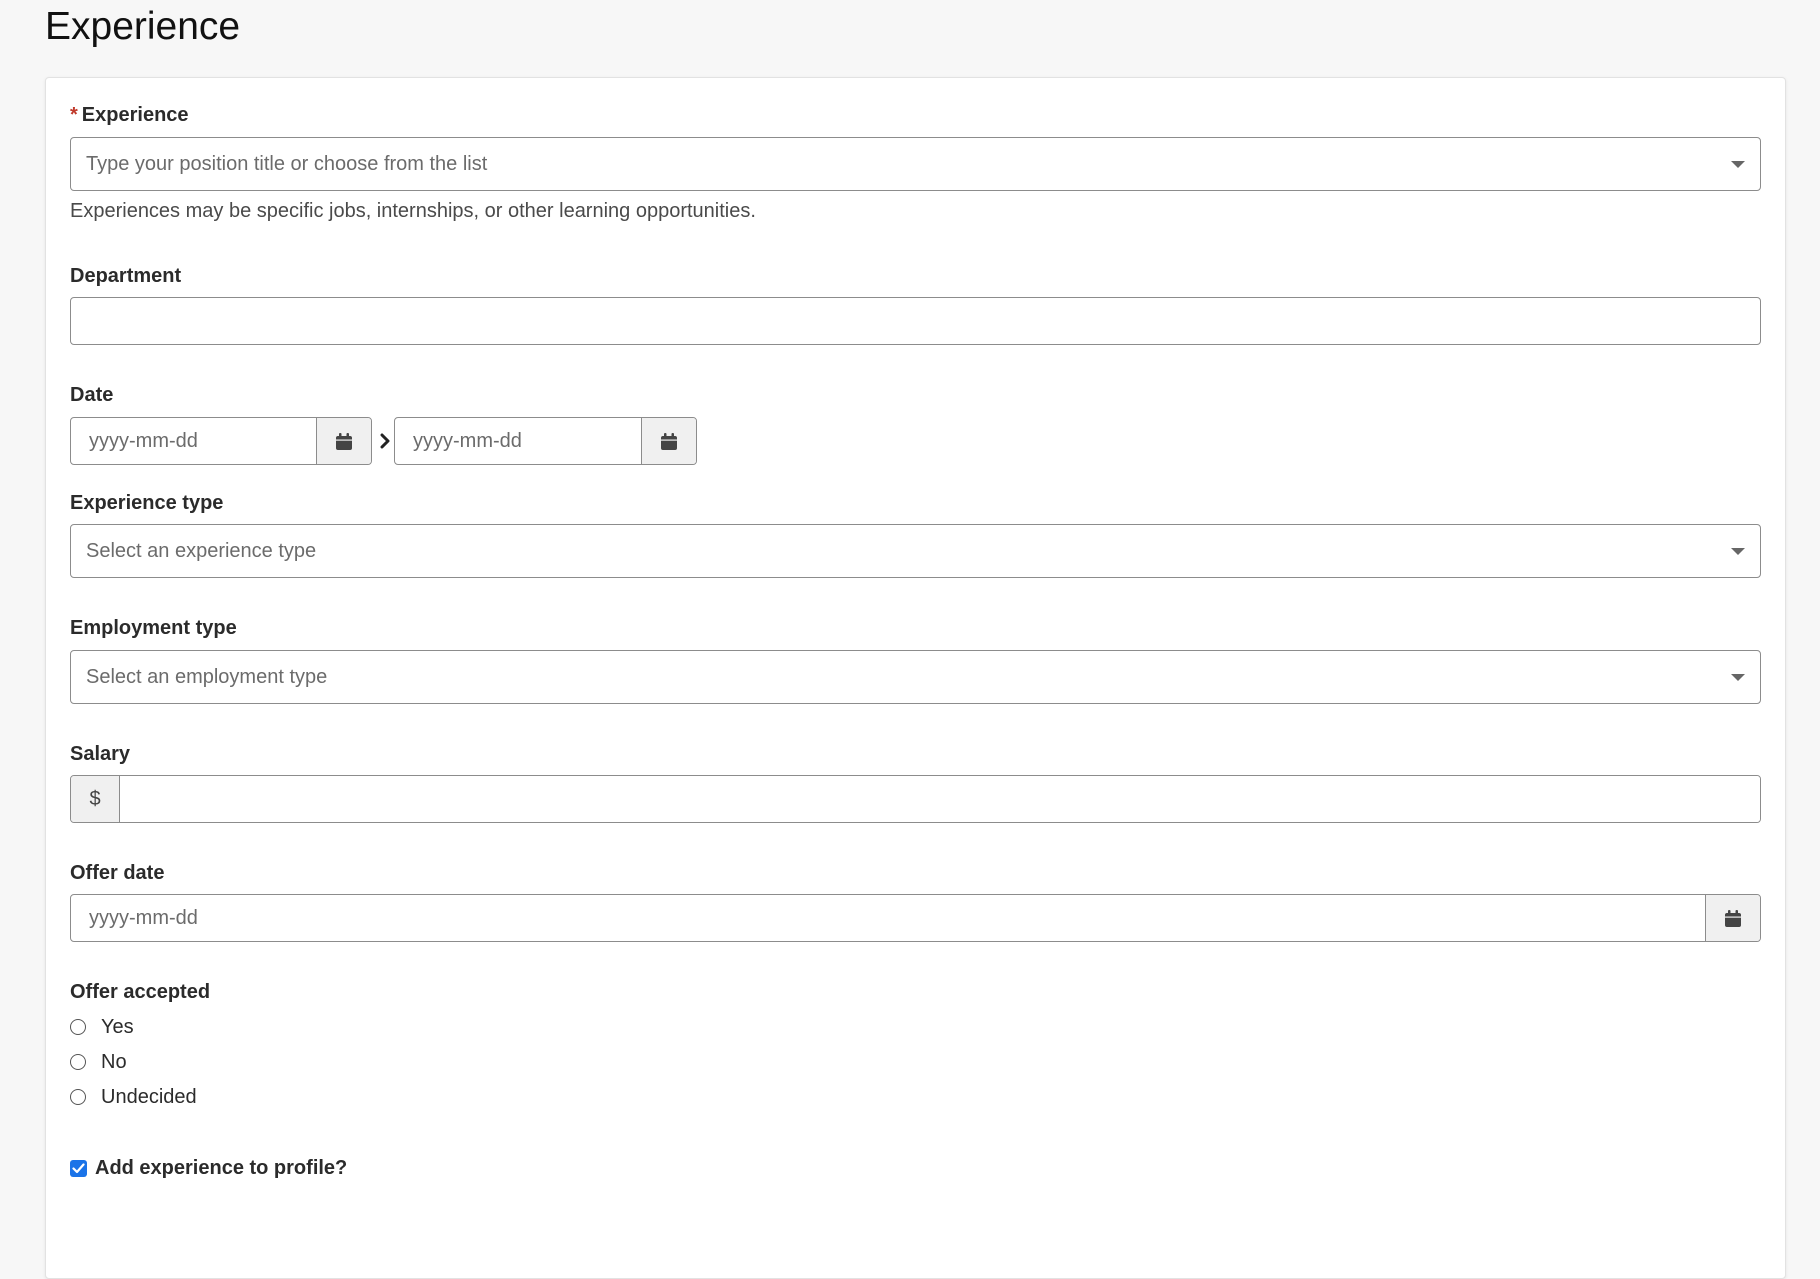 Image resolution: width=1820 pixels, height=1279 pixels. Describe the element at coordinates (193, 441) in the screenshot. I see `start-date-input` at that location.